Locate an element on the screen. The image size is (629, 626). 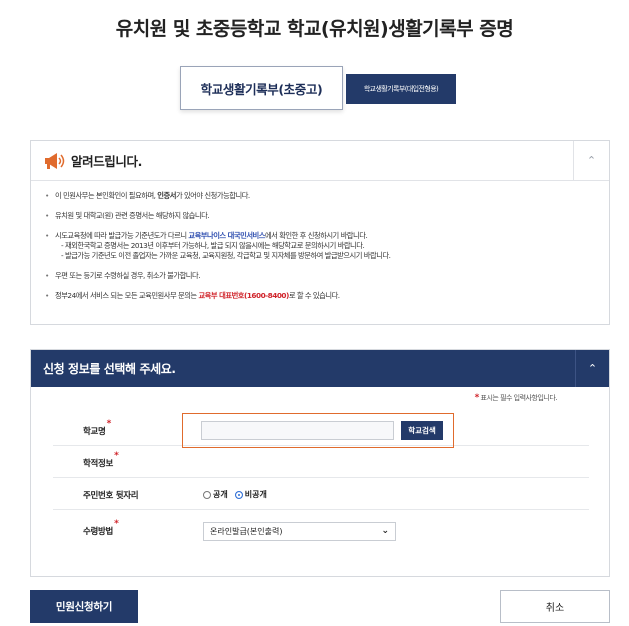
receipt-row: 수령방법 * 온라인발급(본인출력) ⌄ is located at coordinates (321, 531).